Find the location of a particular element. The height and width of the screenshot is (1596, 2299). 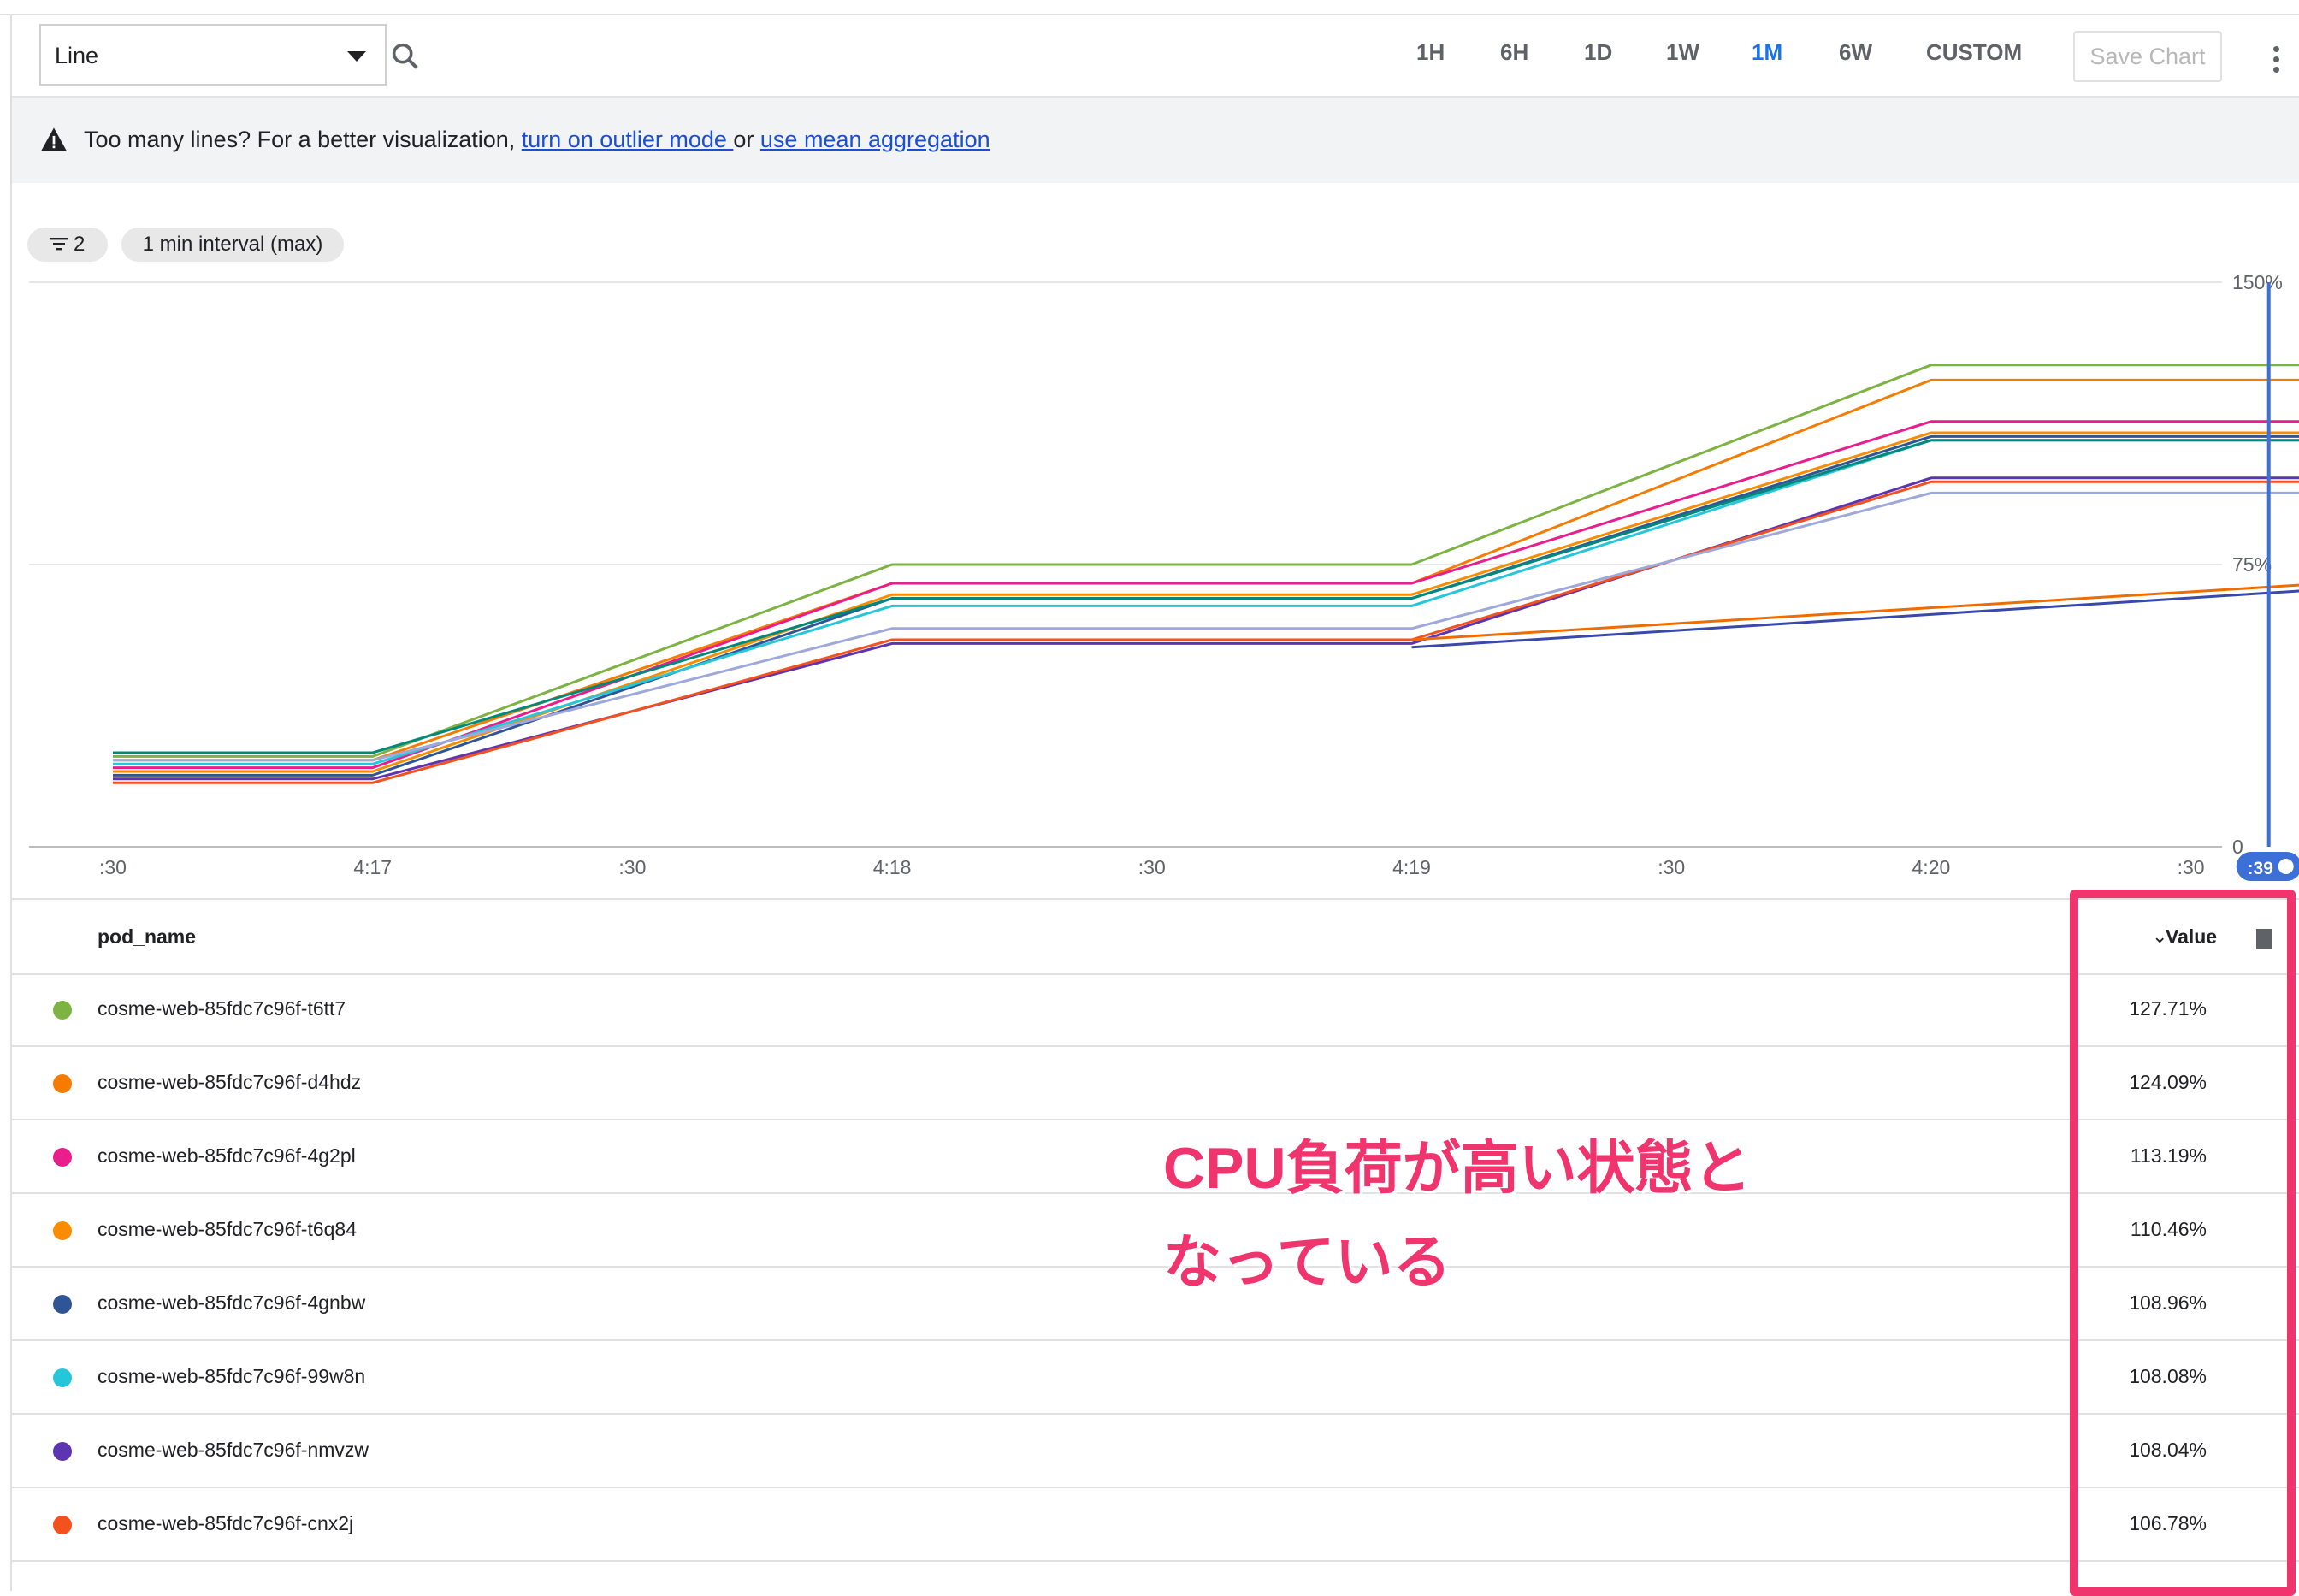

x-tick-label: 4:20 is located at coordinates (1931, 867).